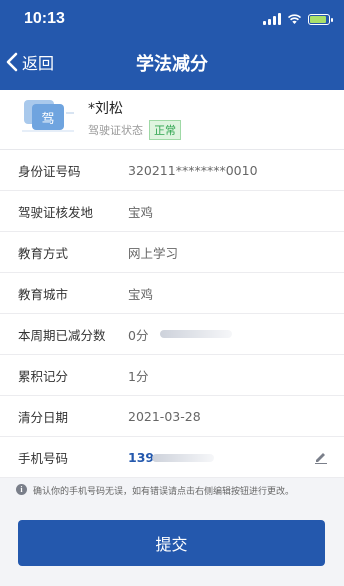 The image size is (344, 586). What do you see at coordinates (115, 130) in the screenshot?
I see `license-status-label: 驾驶证状态` at bounding box center [115, 130].